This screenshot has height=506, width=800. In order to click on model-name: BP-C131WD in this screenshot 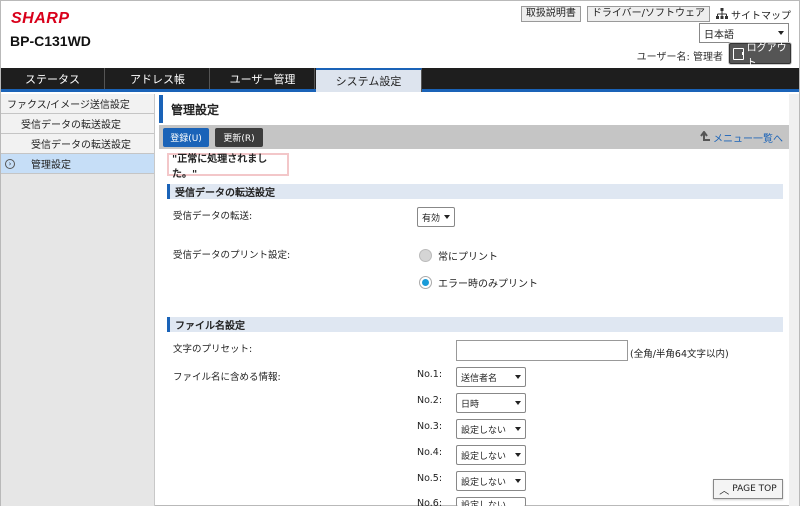, I will do `click(50, 41)`.